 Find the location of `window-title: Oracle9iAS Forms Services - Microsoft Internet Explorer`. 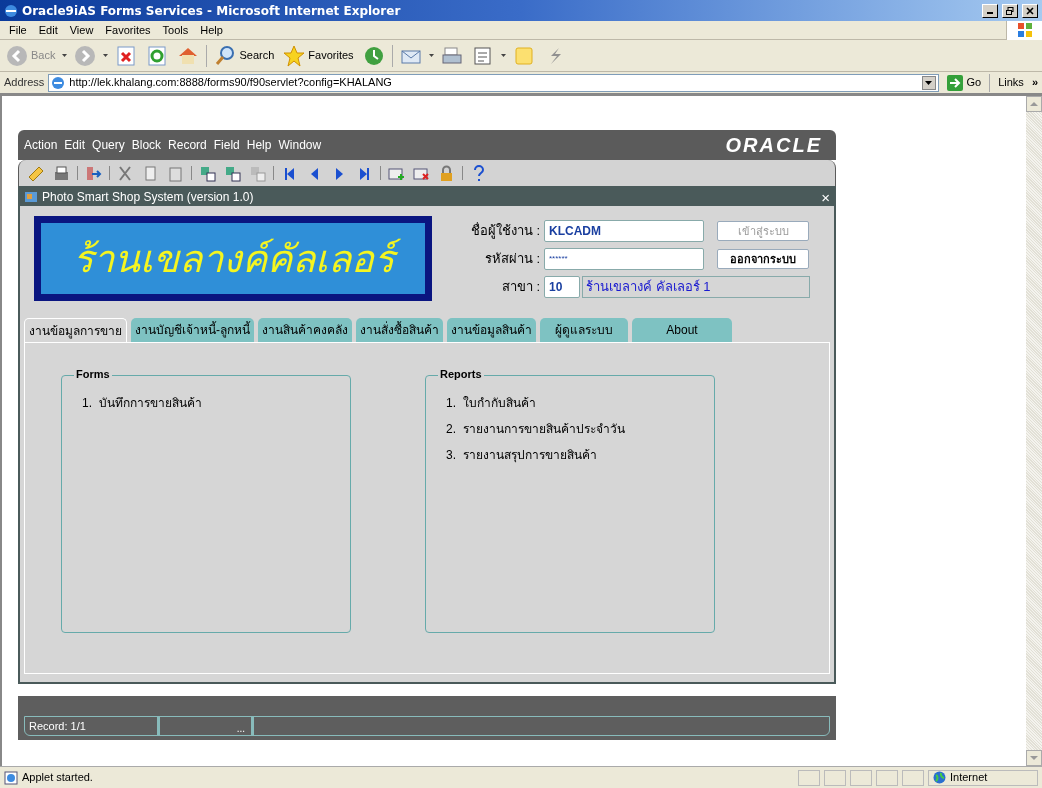

window-title: Oracle9iAS Forms Services - Microsoft Internet Explorer is located at coordinates (212, 11).